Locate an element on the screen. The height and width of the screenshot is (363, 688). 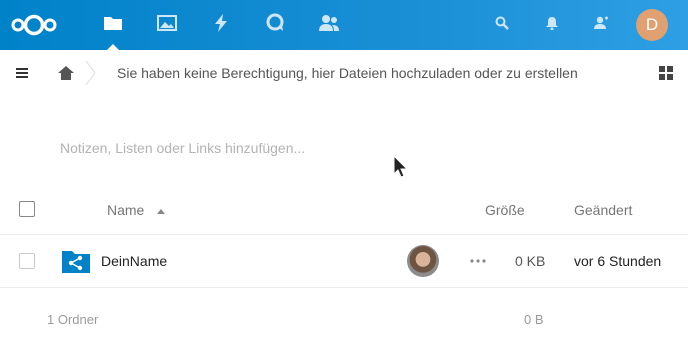
app-contacts is located at coordinates (329, 25).